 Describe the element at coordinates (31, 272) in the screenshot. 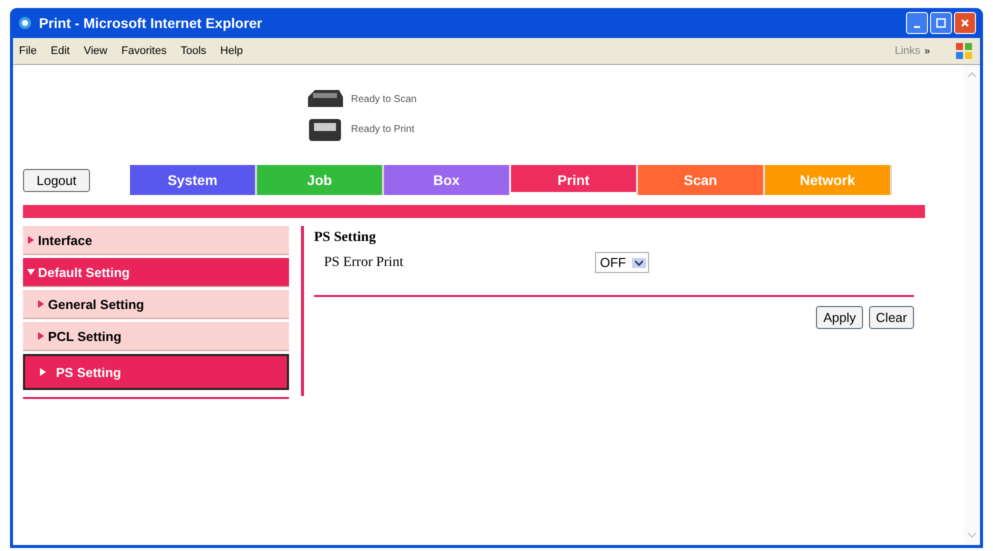

I see `triangle-down-icon` at that location.